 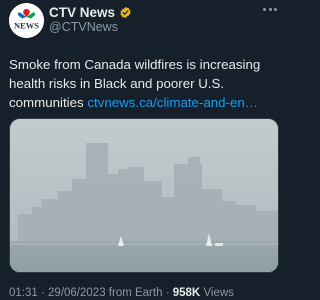 I want to click on ctv-logo-icon: NEWS, so click(x=26, y=20).